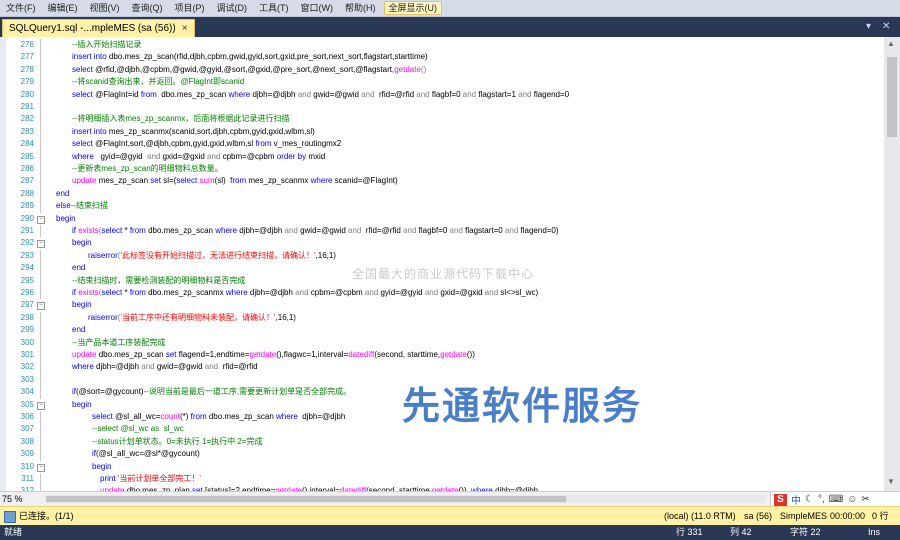 This screenshot has width=900, height=540. Describe the element at coordinates (852, 499) in the screenshot. I see `user-icon: ☺` at that location.